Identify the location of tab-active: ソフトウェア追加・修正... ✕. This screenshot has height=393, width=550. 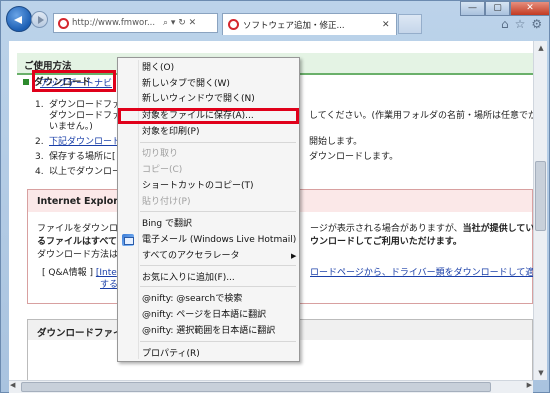
(309, 24).